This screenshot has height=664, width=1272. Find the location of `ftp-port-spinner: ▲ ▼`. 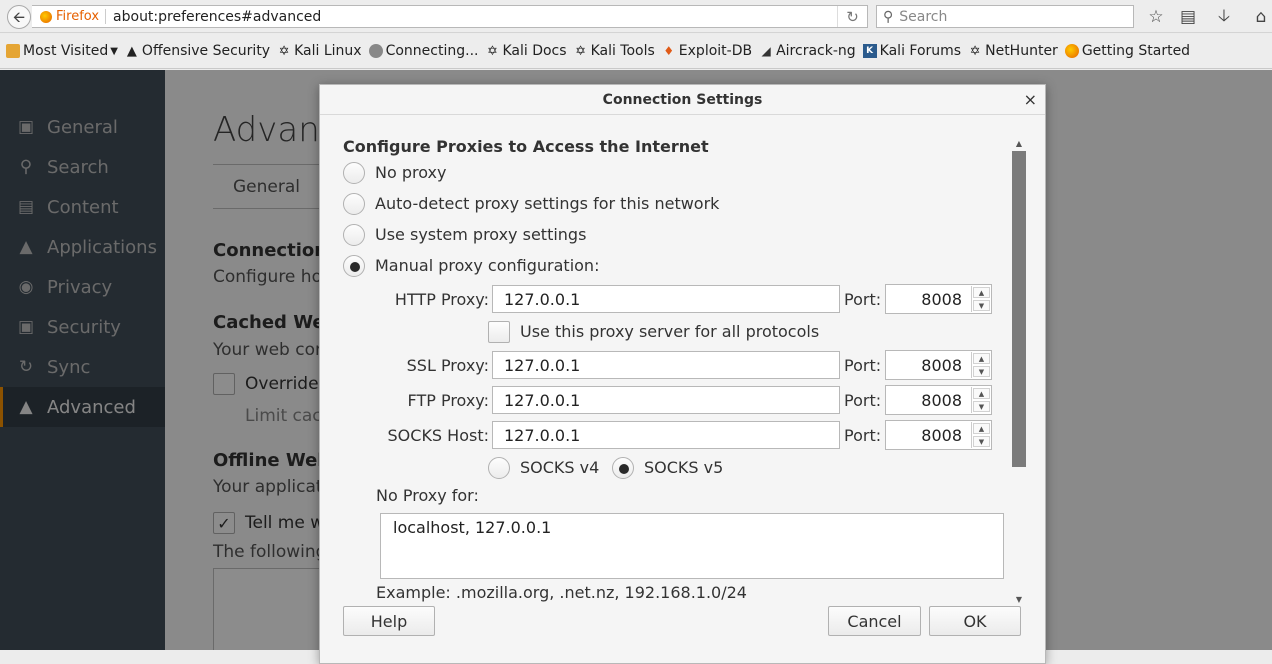

ftp-port-spinner: ▲ ▼ is located at coordinates (981, 400).